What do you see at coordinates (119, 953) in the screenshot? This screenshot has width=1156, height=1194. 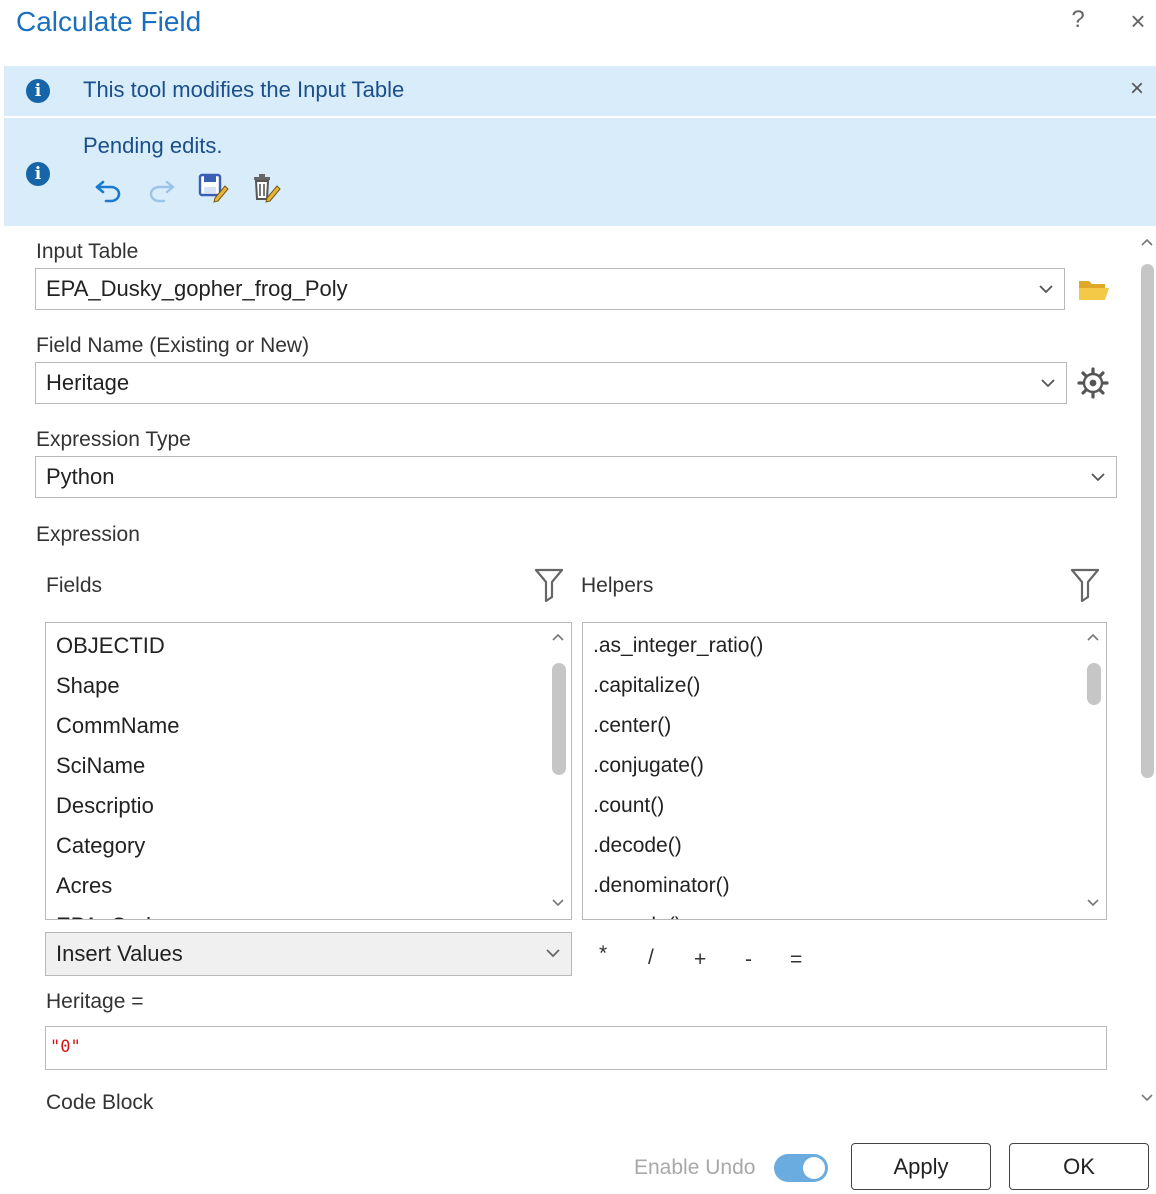 I see `insert-values-label: Insert Values` at bounding box center [119, 953].